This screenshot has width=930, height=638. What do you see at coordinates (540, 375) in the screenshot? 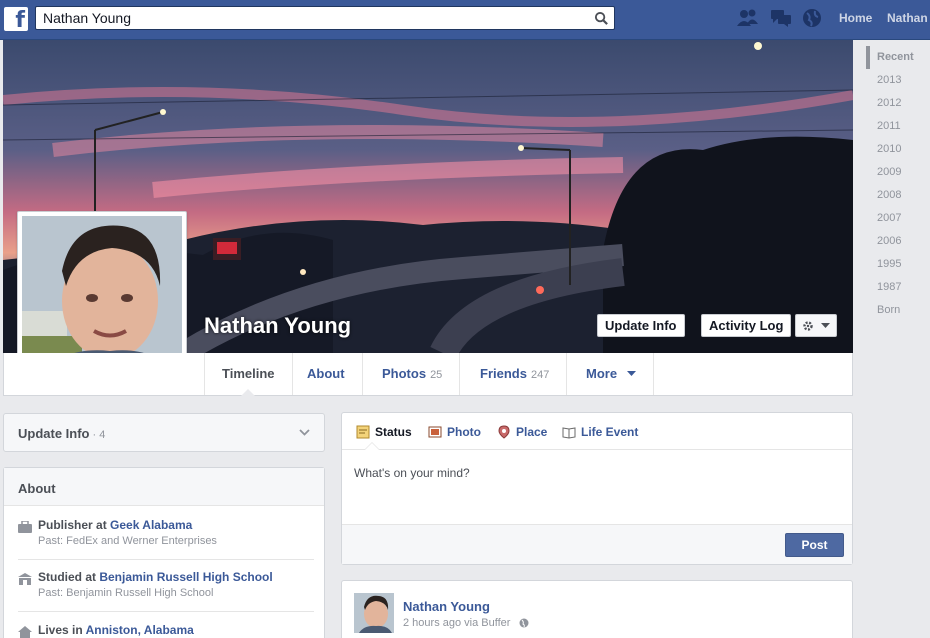
I see `tab-friends-count: 247` at bounding box center [540, 375].